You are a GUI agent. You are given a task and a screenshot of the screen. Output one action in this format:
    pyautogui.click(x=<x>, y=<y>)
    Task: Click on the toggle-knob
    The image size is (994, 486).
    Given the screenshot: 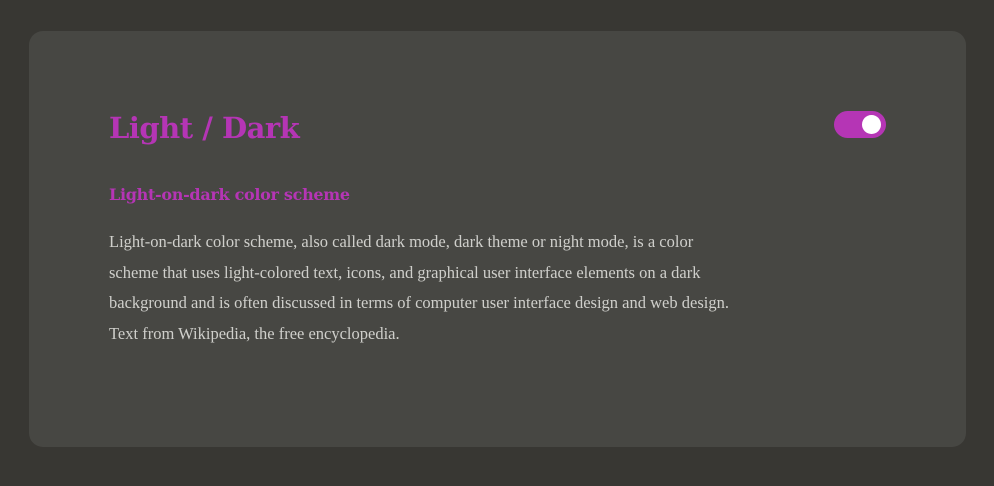 What is the action you would take?
    pyautogui.click(x=871, y=124)
    